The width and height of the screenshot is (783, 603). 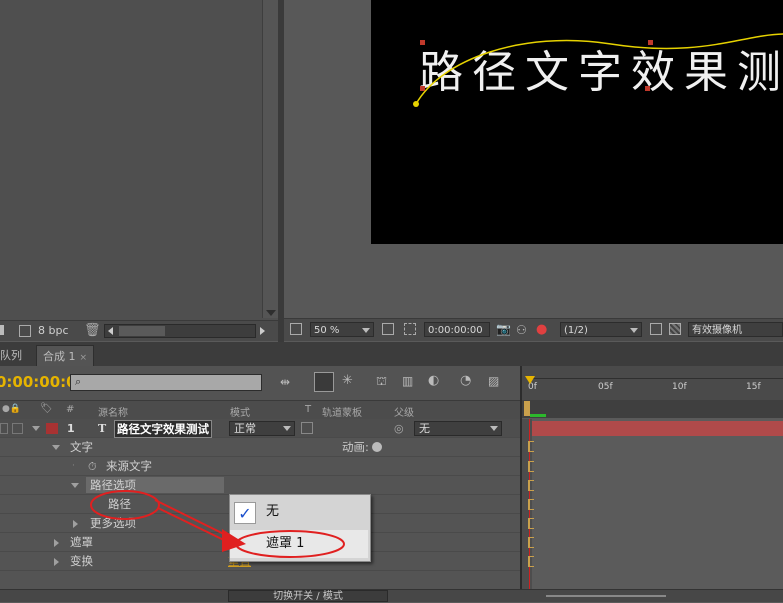 I want to click on animate-menu-icon, so click(x=377, y=447).